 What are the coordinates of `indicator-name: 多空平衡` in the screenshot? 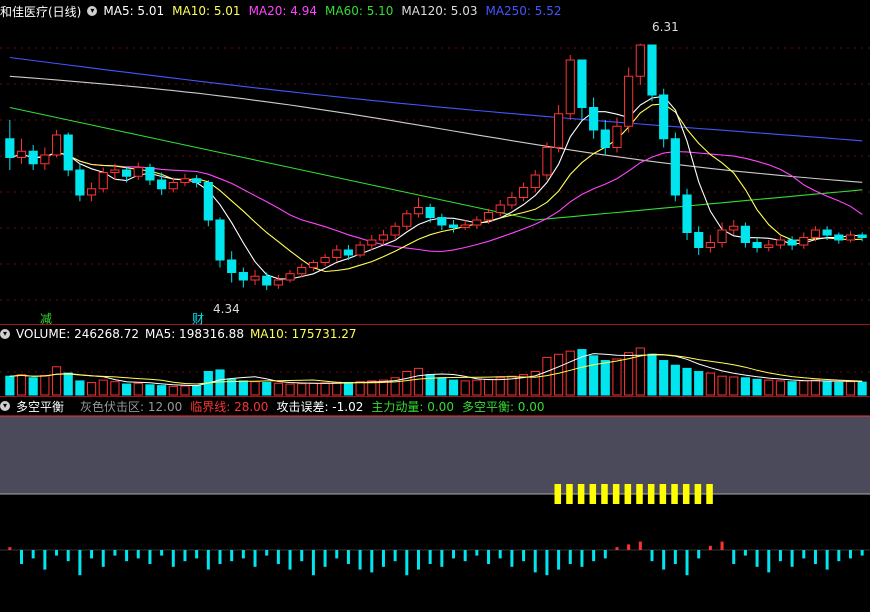 It's located at (40, 406).